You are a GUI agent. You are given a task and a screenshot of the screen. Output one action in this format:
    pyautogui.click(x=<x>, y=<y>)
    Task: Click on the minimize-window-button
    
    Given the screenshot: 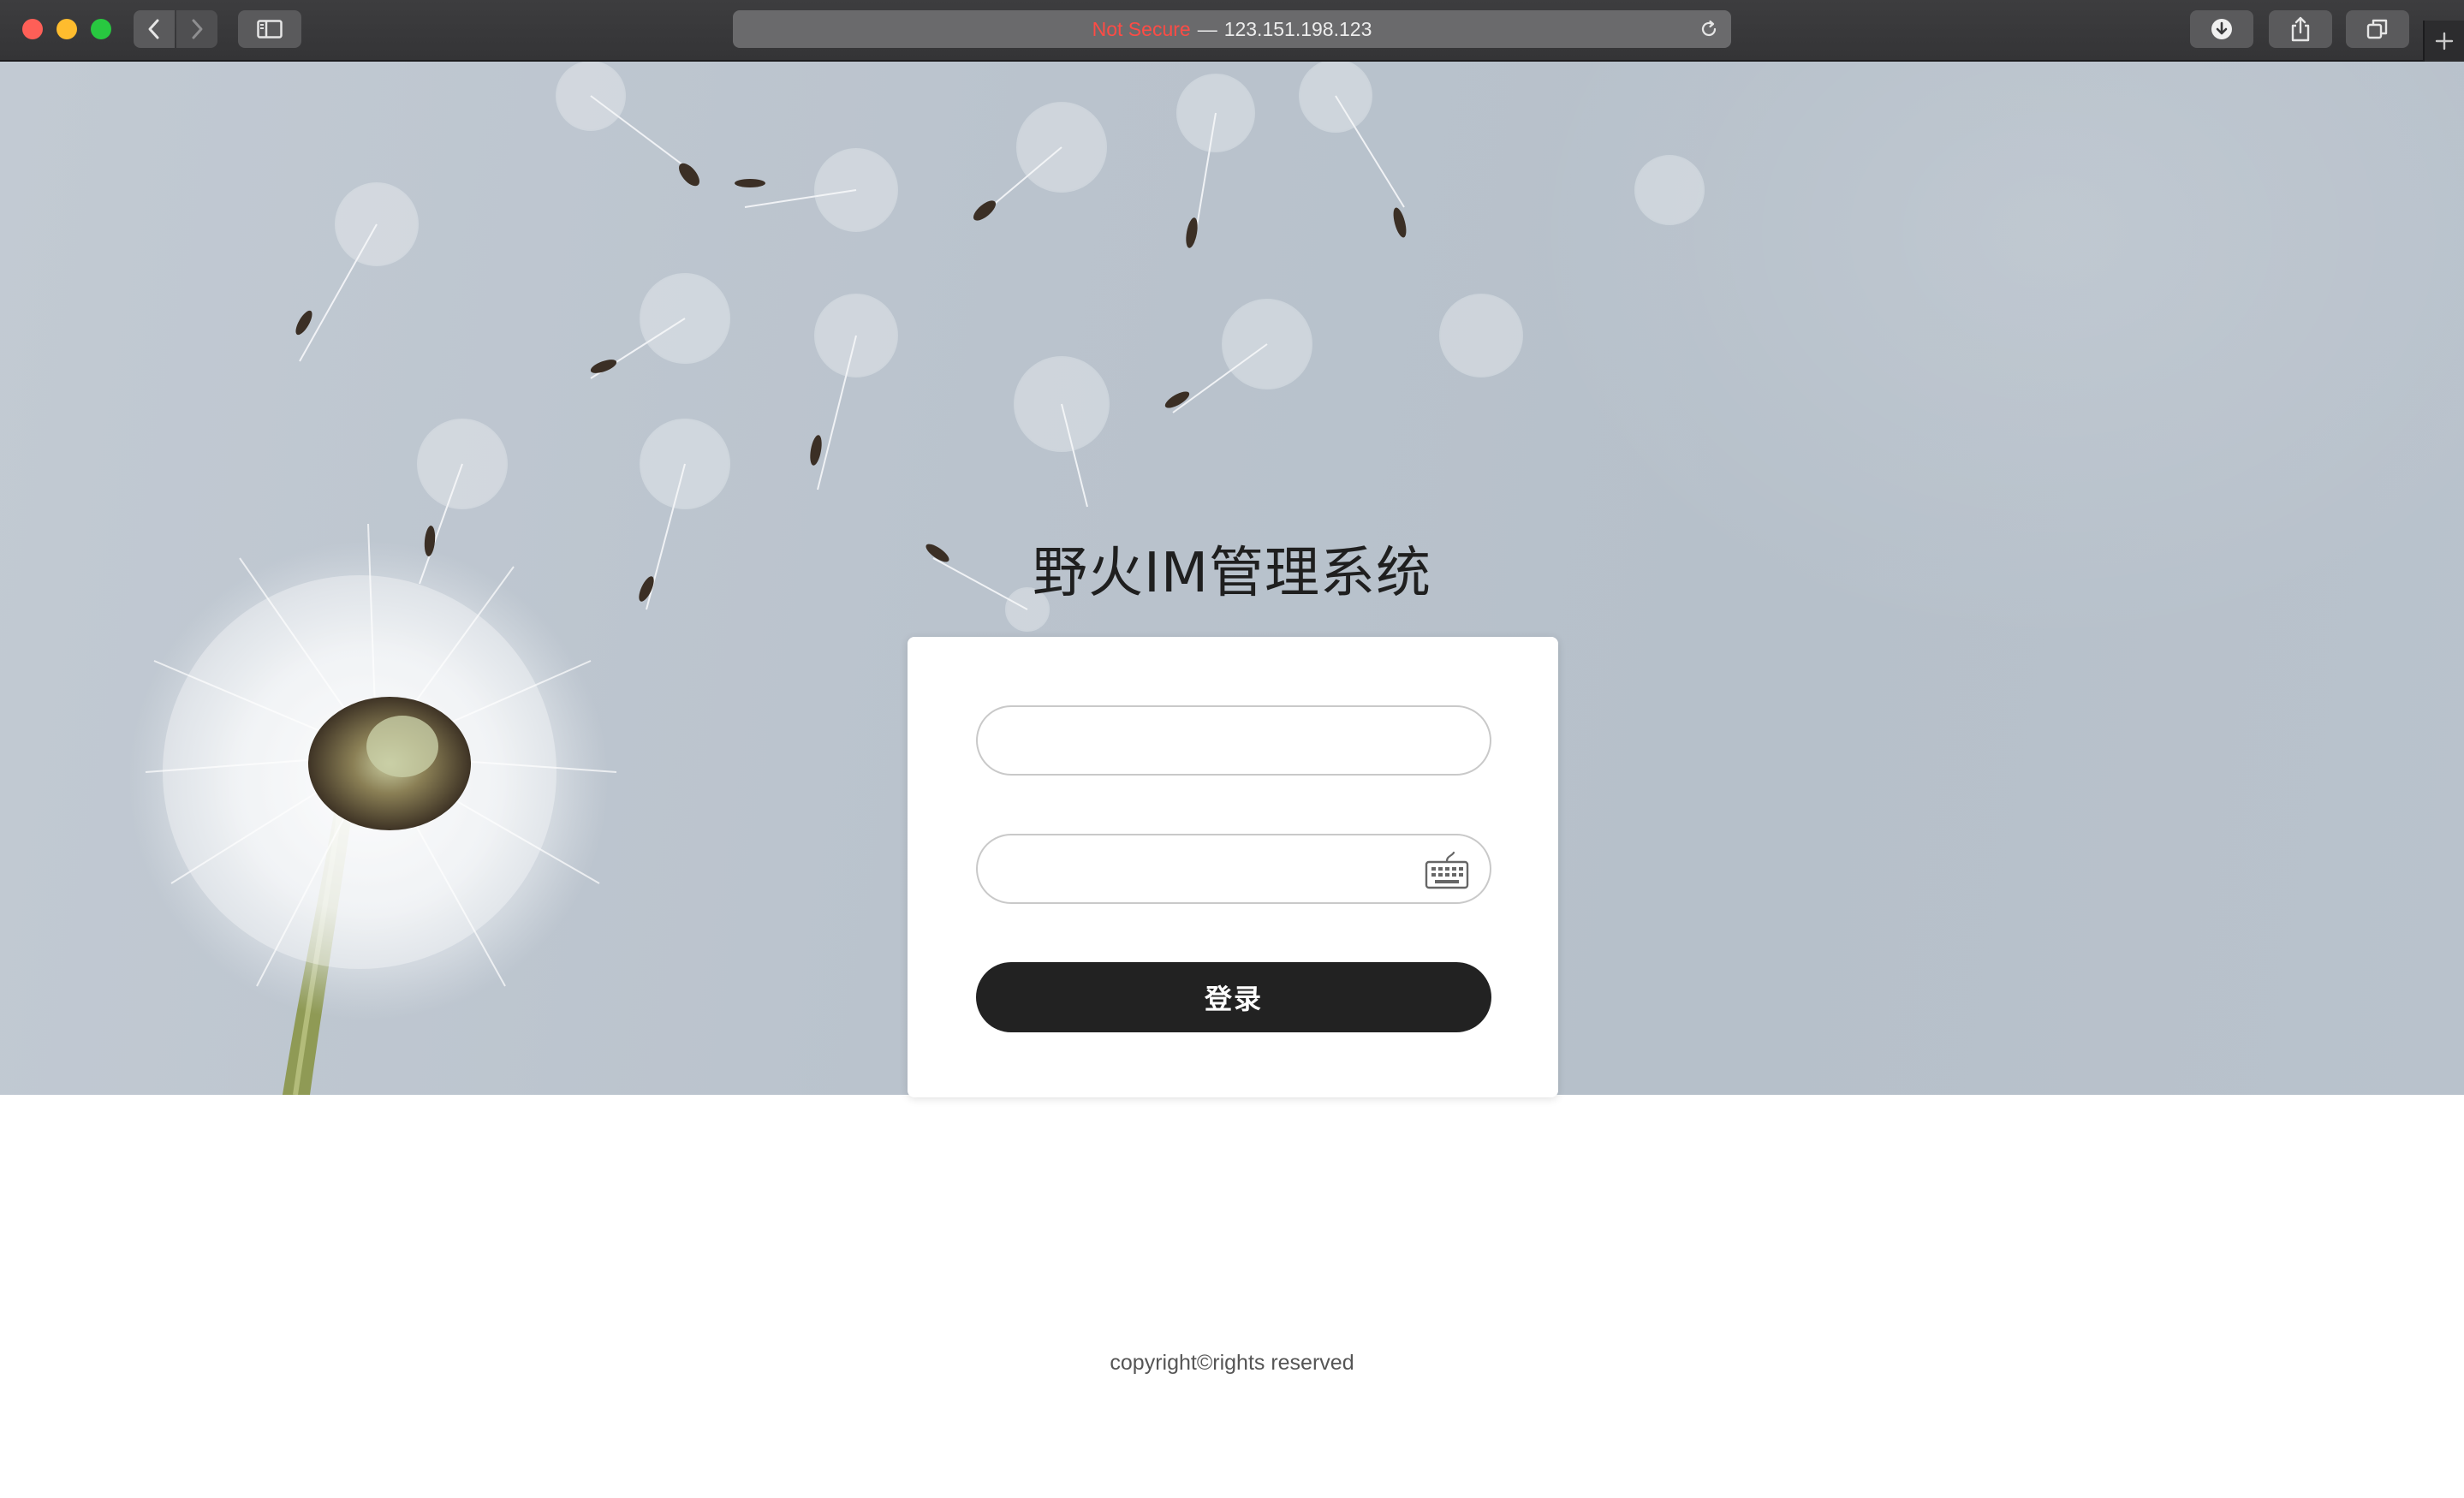 What is the action you would take?
    pyautogui.click(x=67, y=29)
    